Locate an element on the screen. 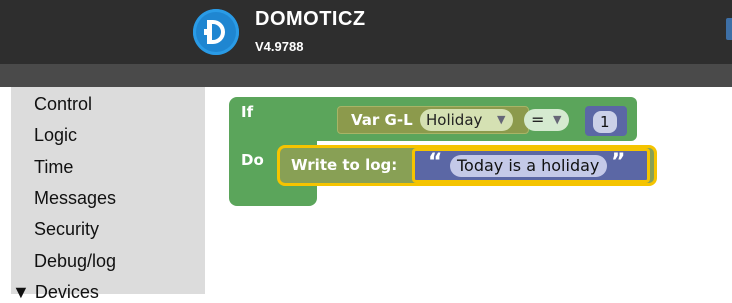 The image size is (732, 303). text-field-value: Today is a holiday is located at coordinates (528, 165).